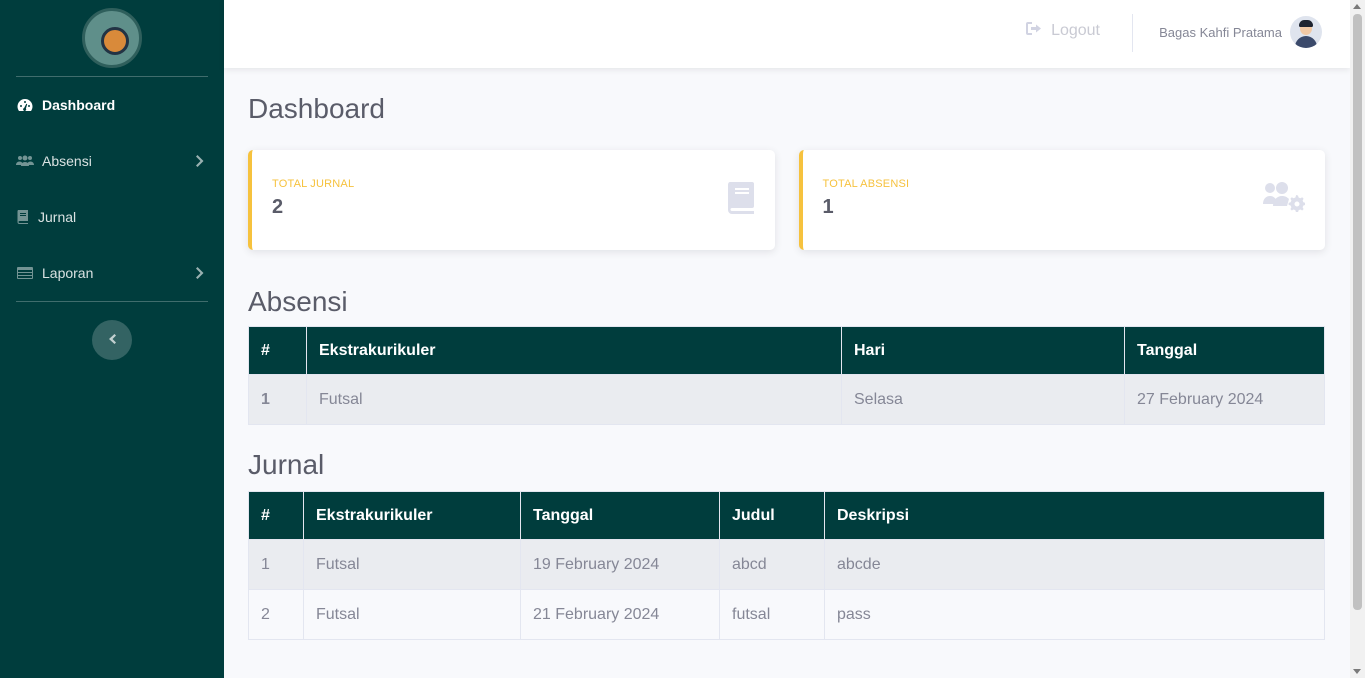 This screenshot has height=678, width=1365. I want to click on scroll-up-arrow, so click(1357, 6).